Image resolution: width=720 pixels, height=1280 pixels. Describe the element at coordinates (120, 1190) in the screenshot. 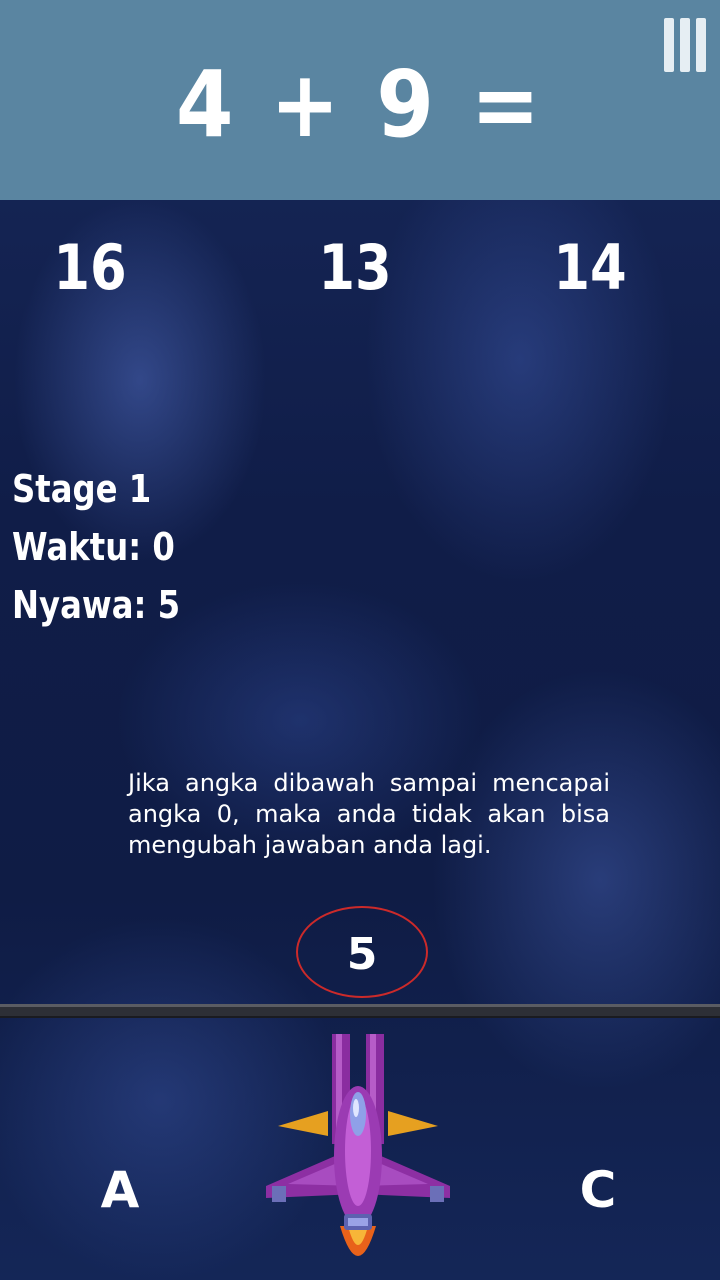

I see `lane-a-button: A` at that location.